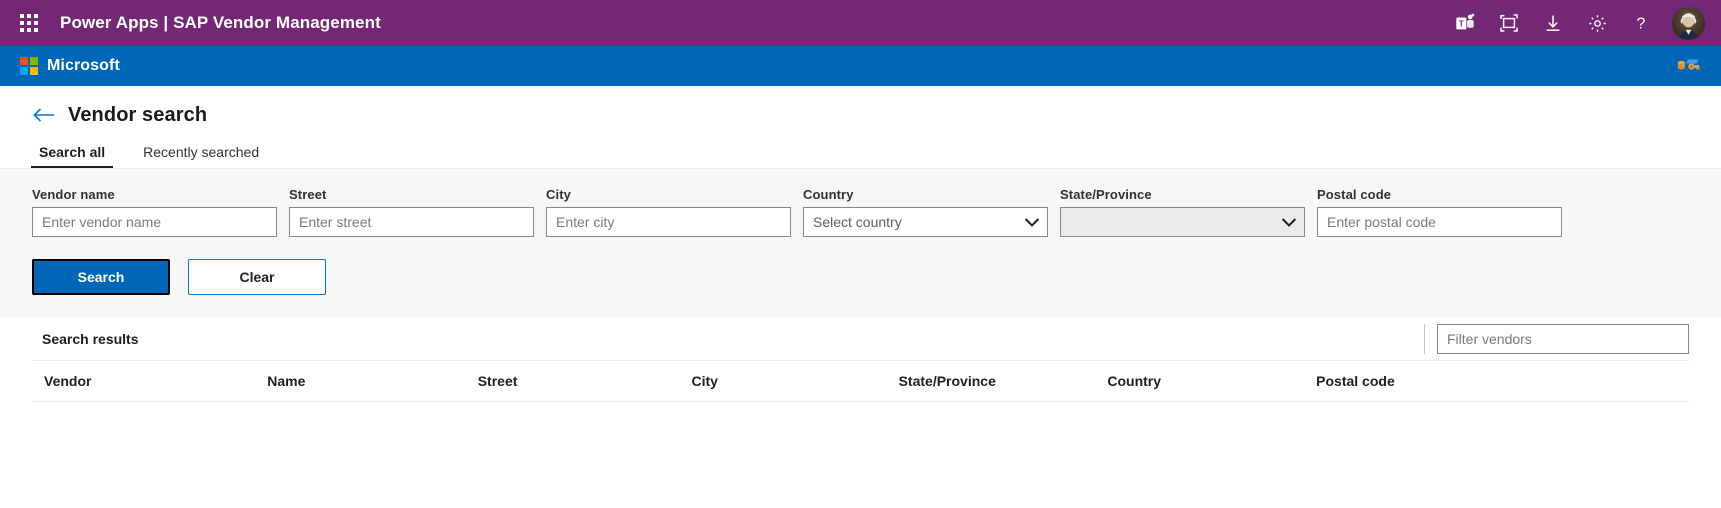 This screenshot has width=1721, height=508. Describe the element at coordinates (860, 66) in the screenshot. I see `microsoft-brand-bar: Microsoft` at that location.